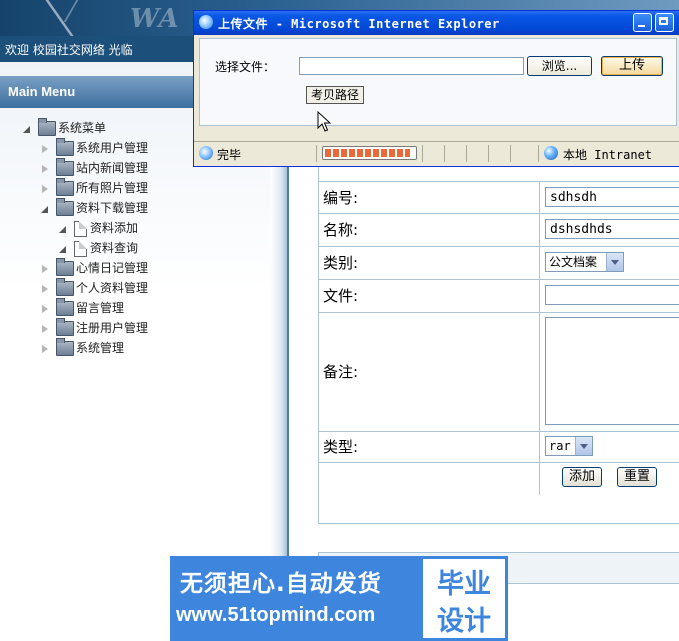 This screenshot has height=641, width=679. What do you see at coordinates (582, 477) in the screenshot?
I see `add-button: 添加` at bounding box center [582, 477].